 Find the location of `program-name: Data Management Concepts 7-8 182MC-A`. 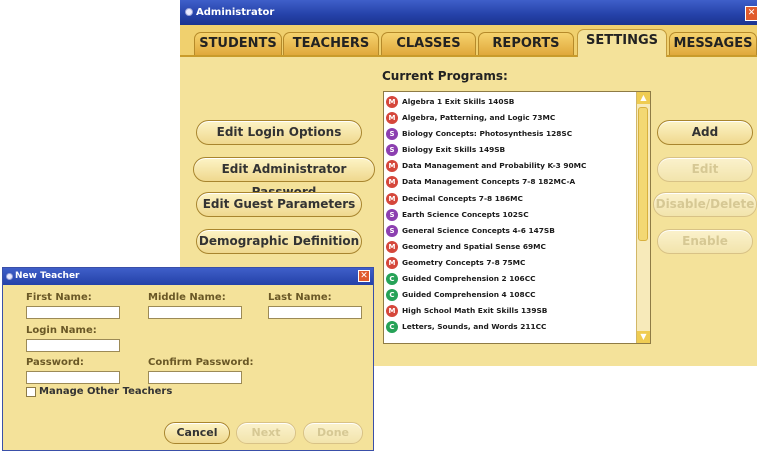

program-name: Data Management Concepts 7-8 182MC-A is located at coordinates (489, 182).